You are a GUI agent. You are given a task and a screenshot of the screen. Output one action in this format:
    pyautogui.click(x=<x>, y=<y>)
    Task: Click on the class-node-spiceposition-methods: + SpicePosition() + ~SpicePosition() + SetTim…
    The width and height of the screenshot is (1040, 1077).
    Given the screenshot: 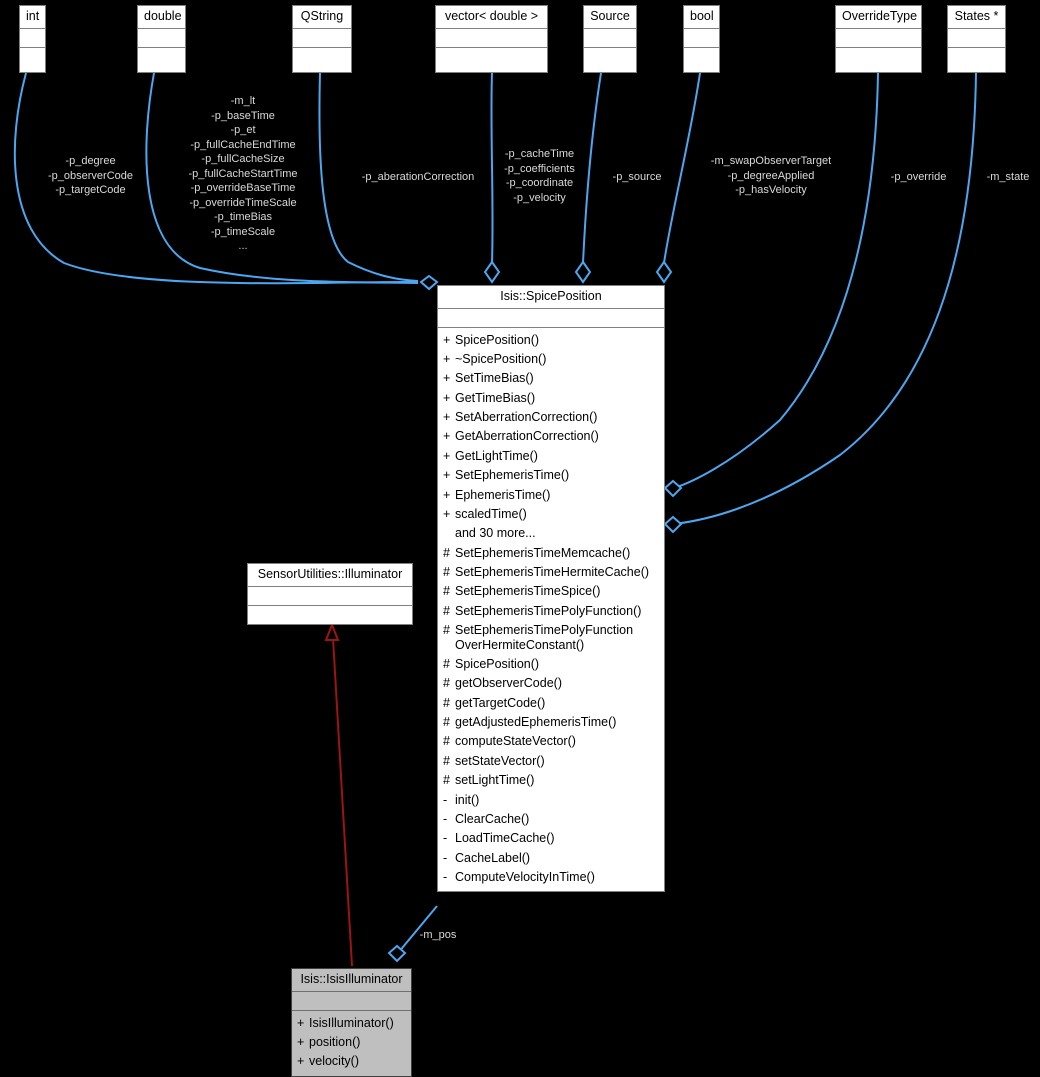 What is the action you would take?
    pyautogui.click(x=551, y=610)
    